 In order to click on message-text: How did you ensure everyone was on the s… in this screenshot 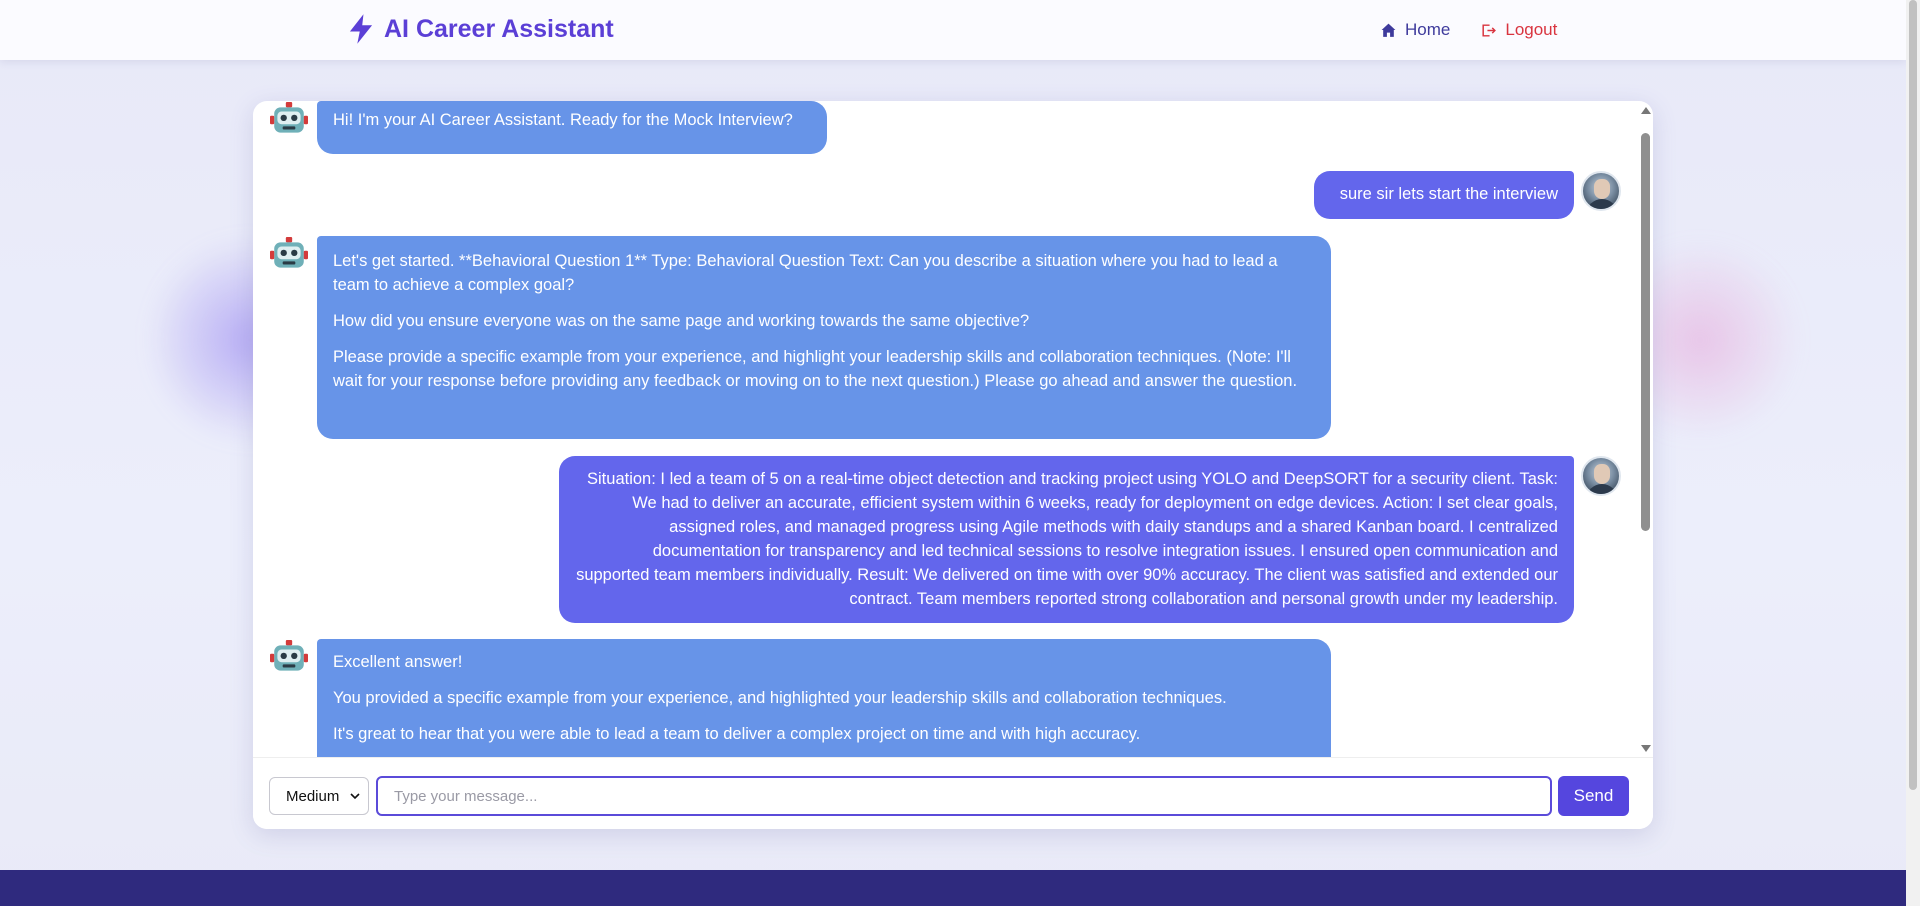, I will do `click(681, 321)`.